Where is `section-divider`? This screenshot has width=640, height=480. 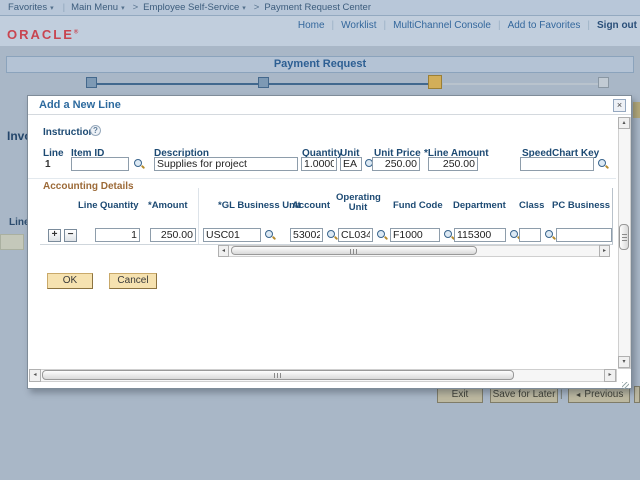
section-divider is located at coordinates (322, 178).